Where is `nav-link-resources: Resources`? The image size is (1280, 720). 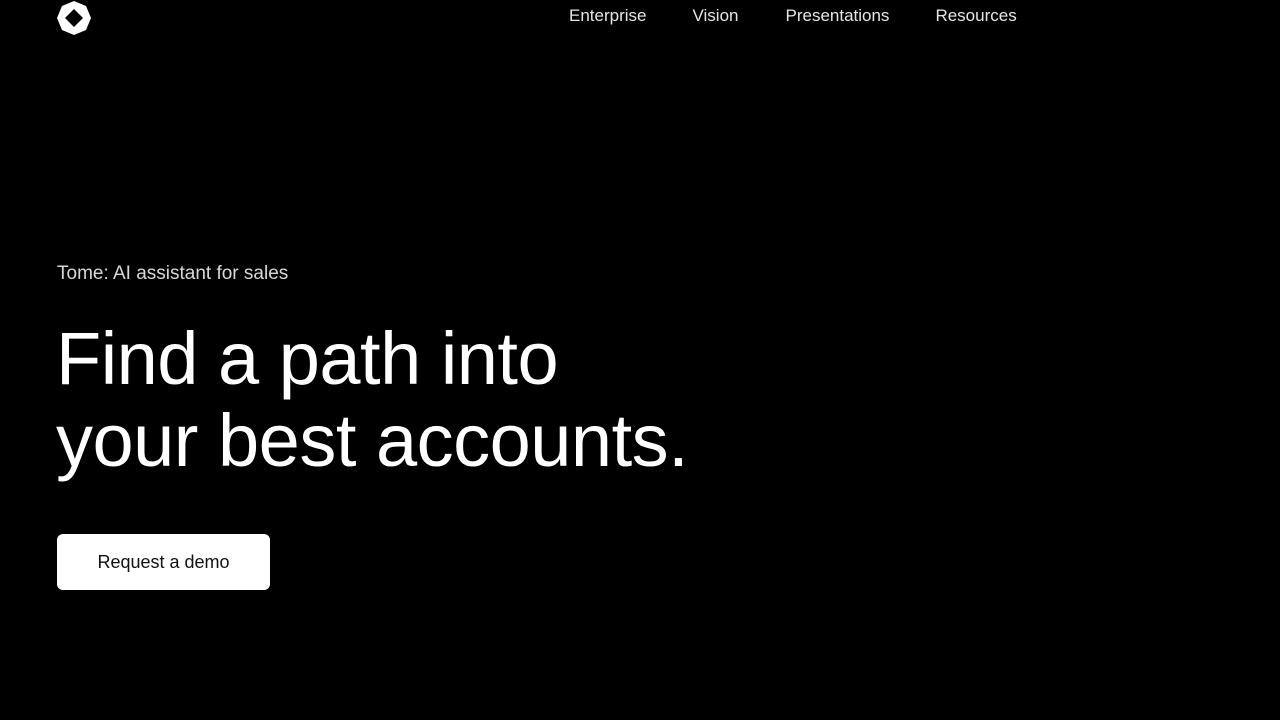
nav-link-resources: Resources is located at coordinates (975, 16).